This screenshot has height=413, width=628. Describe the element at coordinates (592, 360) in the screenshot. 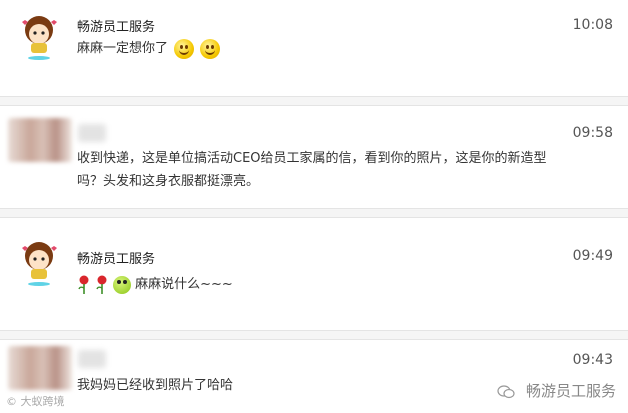

I see `message-time: 09:43` at that location.